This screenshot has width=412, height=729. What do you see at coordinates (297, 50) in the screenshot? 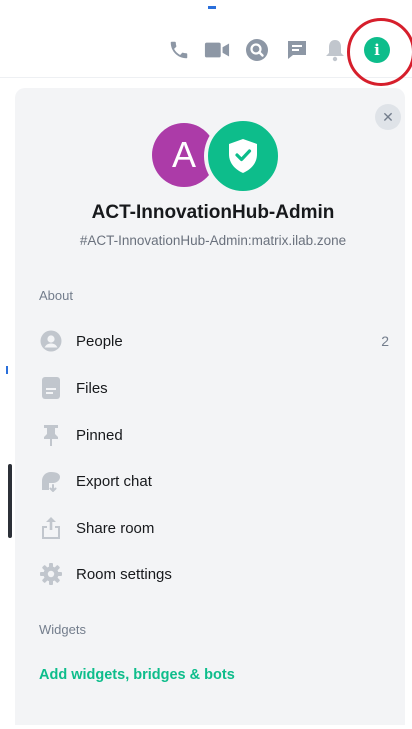
I see `threads-icon` at bounding box center [297, 50].